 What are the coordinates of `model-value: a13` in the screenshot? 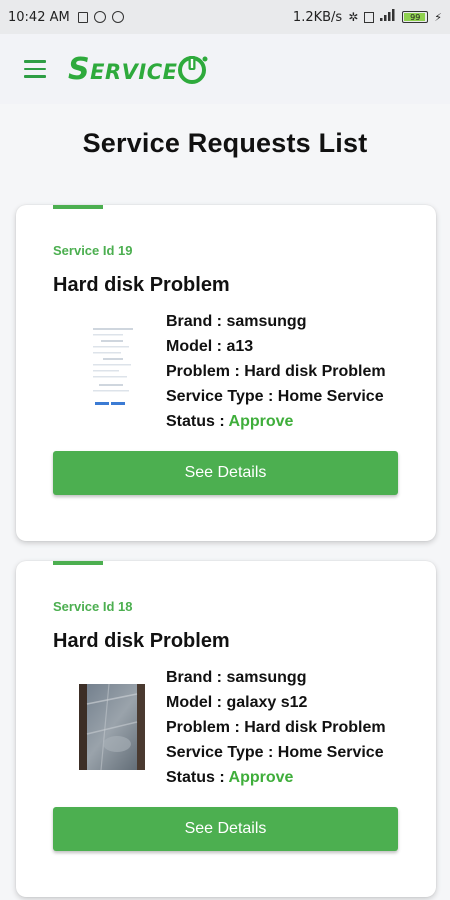 It's located at (240, 346).